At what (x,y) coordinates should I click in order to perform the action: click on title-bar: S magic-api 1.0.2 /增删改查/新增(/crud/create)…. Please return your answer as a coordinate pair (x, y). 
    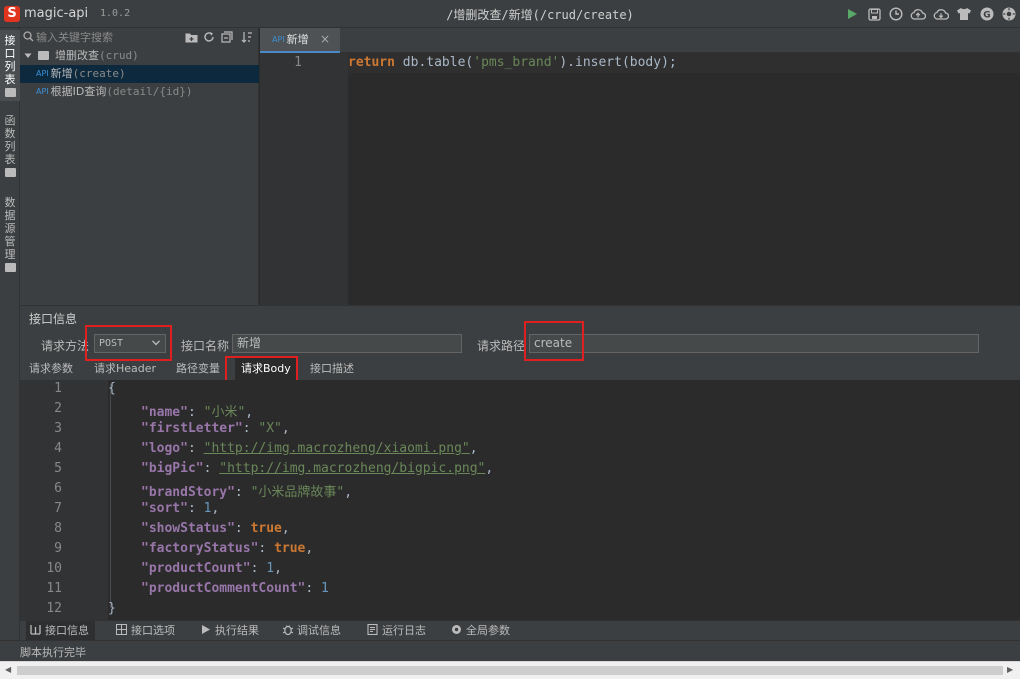
    Looking at the image, I should click on (510, 14).